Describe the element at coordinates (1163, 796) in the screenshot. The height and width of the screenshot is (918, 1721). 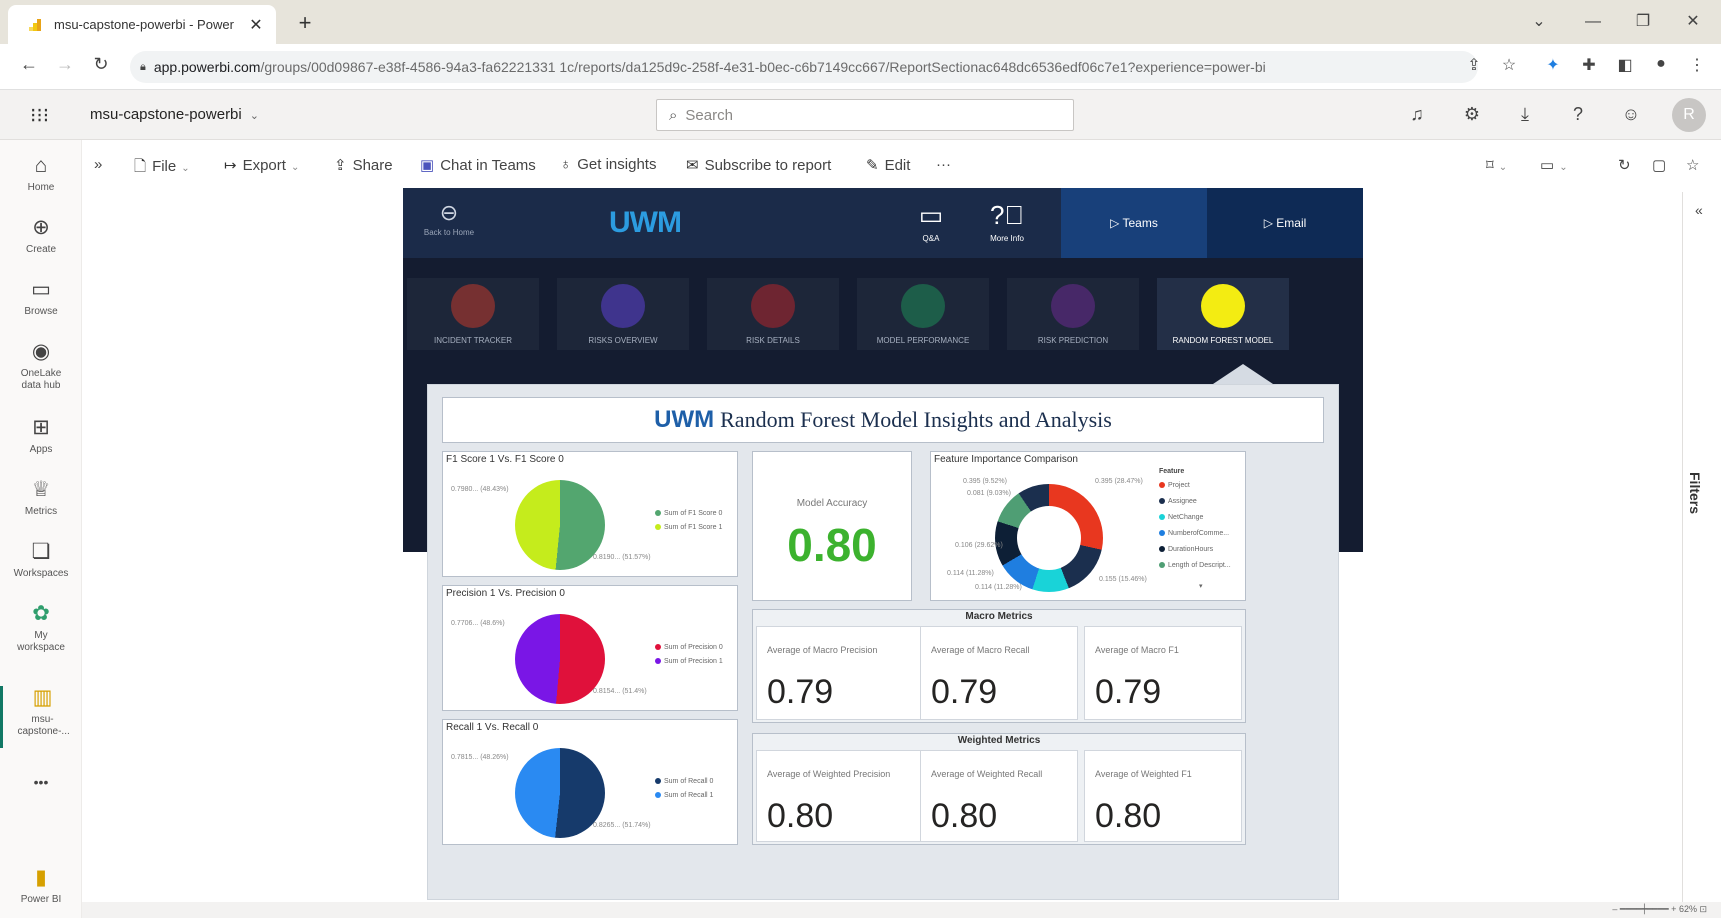
I see `metric-card-weighted-f1: Average of Weighted F1 0.80` at that location.